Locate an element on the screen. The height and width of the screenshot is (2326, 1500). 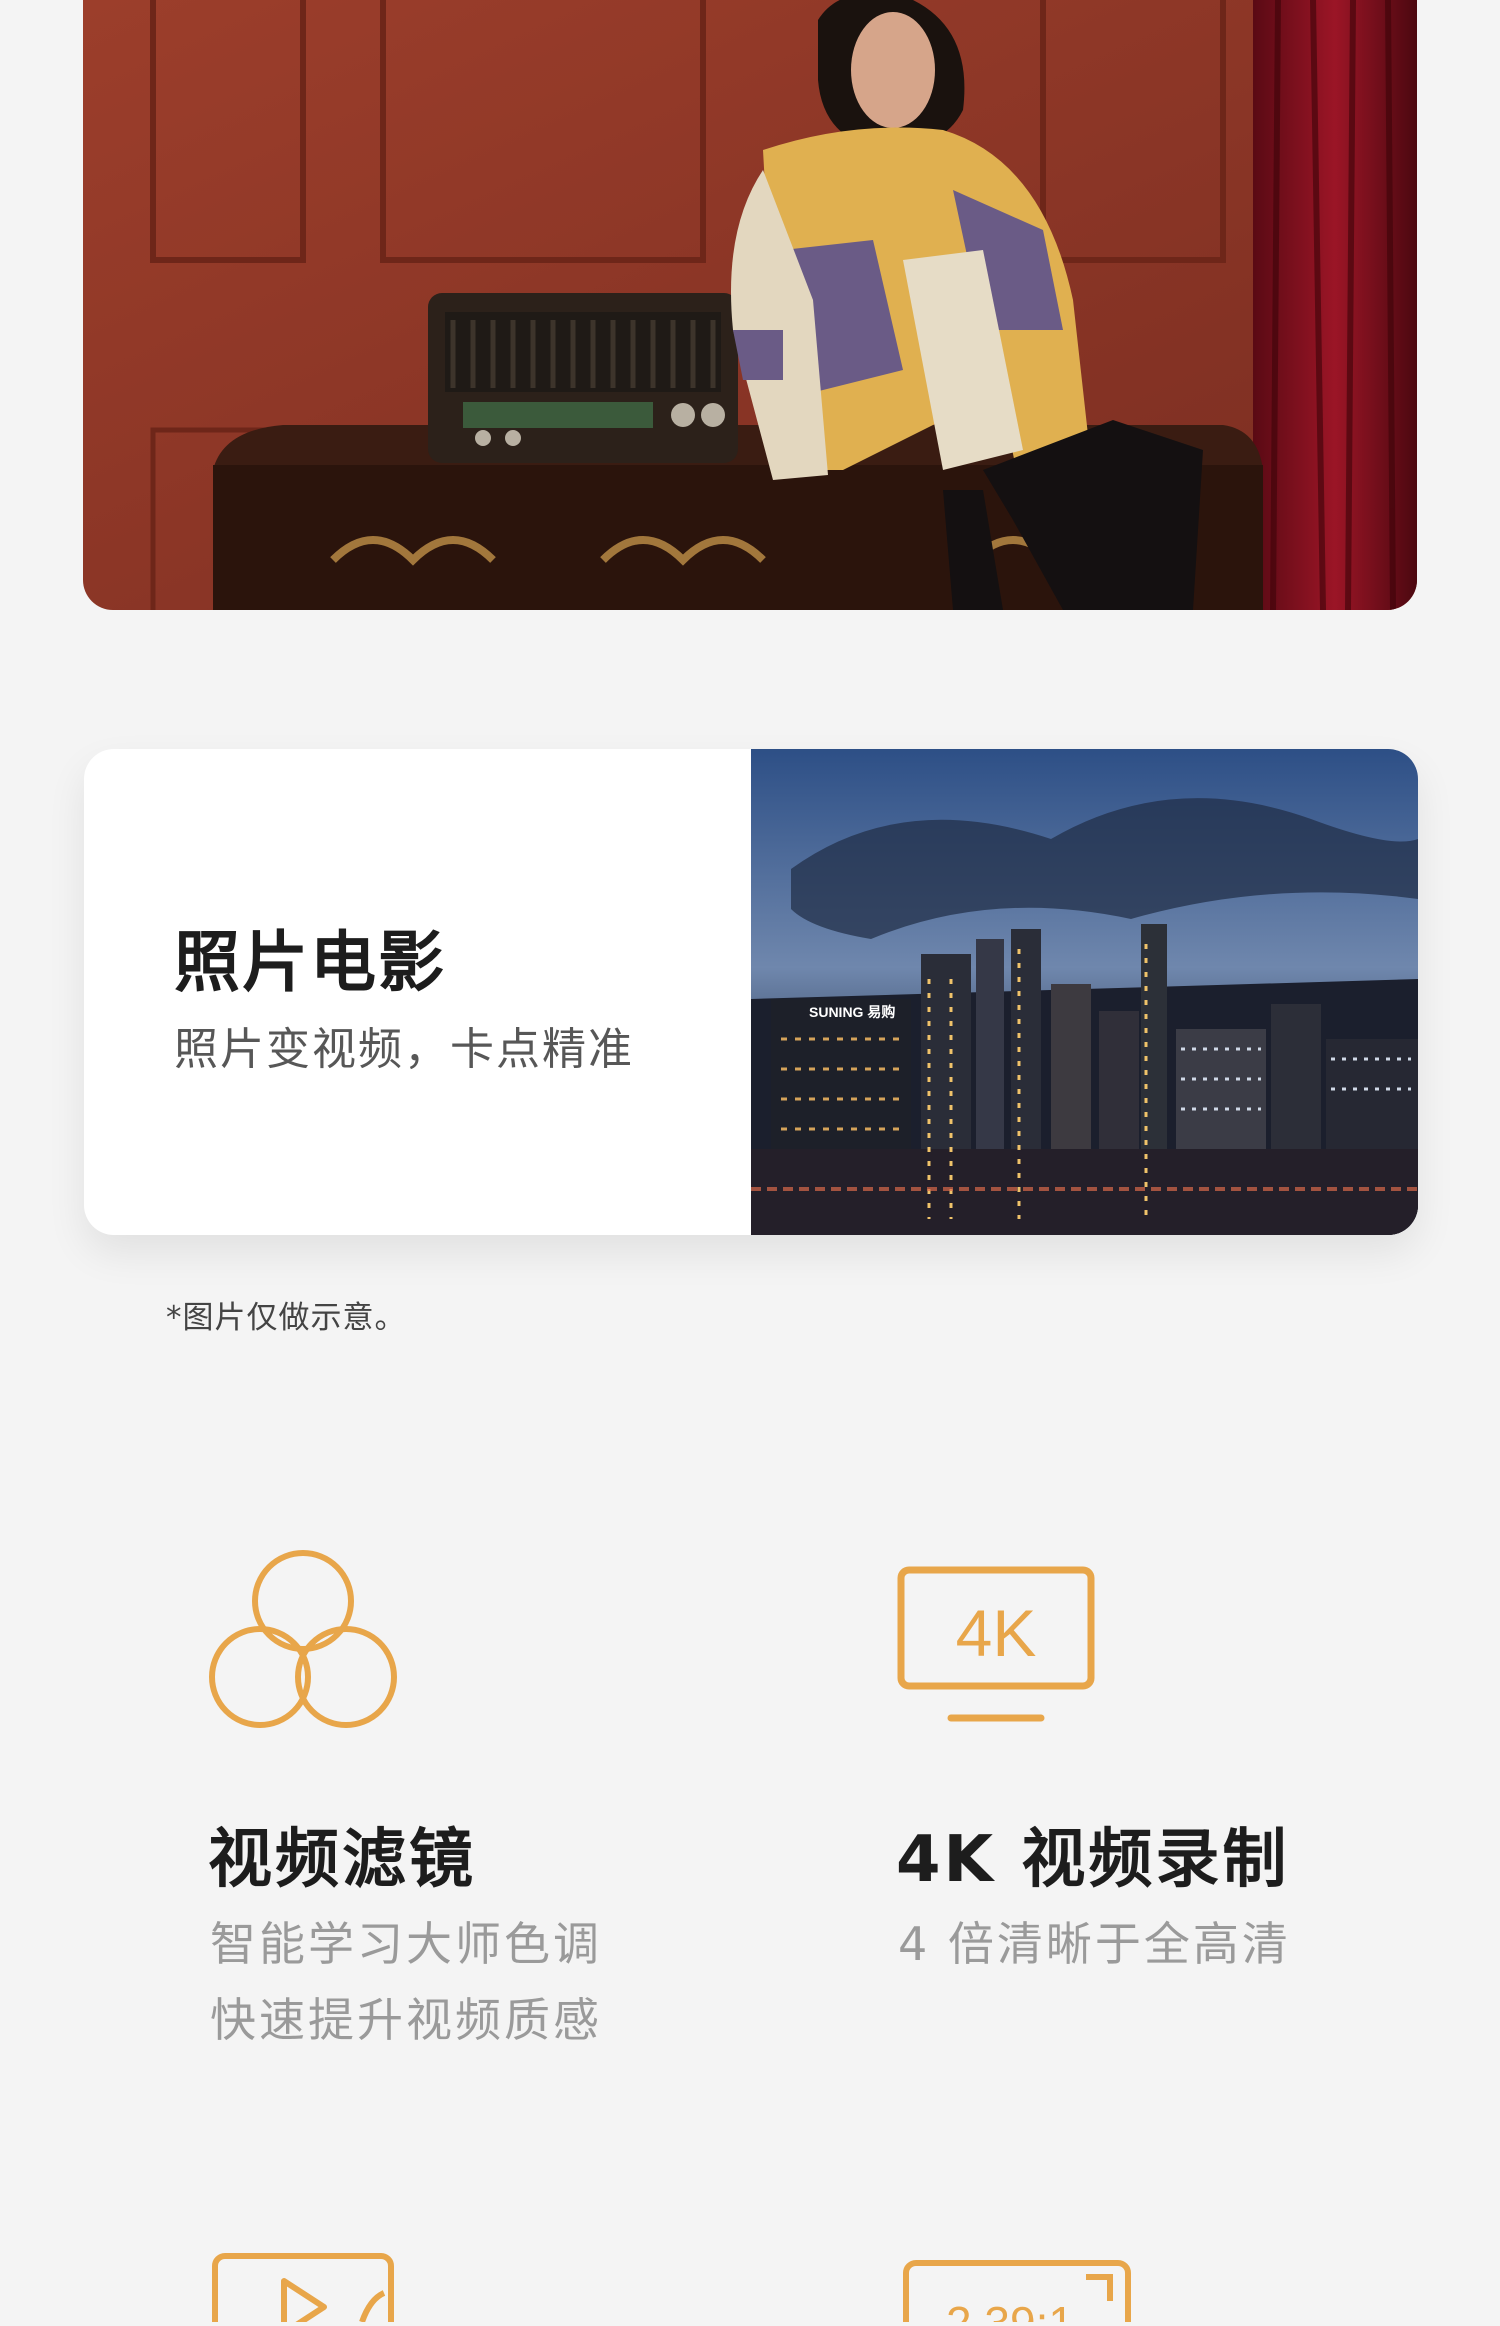
photo-movie-title: 照片电影 is located at coordinates (310, 962).